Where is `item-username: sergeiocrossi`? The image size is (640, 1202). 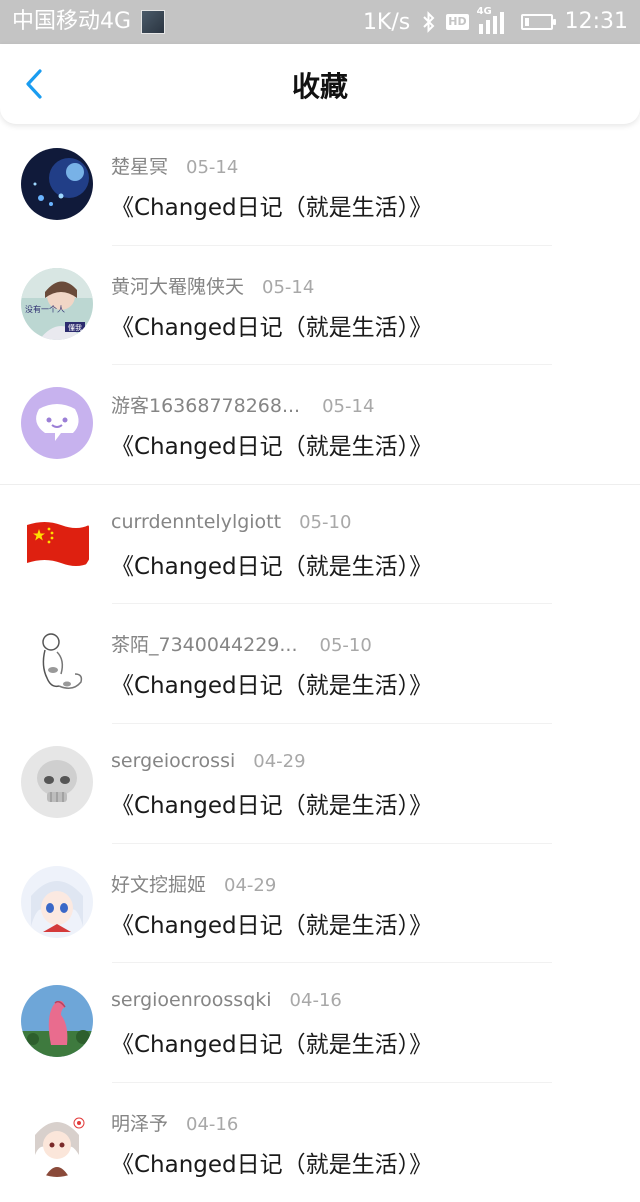
item-username: sergeiocrossi is located at coordinates (173, 760).